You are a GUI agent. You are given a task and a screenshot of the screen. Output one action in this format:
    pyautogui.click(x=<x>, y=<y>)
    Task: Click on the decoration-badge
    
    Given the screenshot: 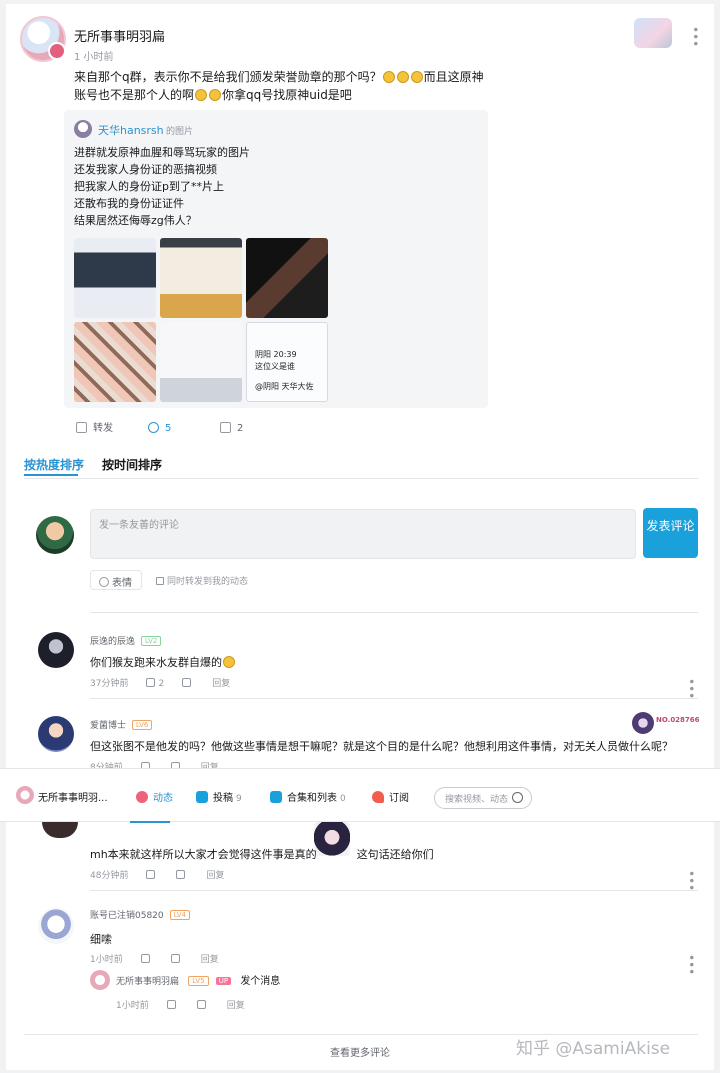 What is the action you would take?
    pyautogui.click(x=653, y=33)
    